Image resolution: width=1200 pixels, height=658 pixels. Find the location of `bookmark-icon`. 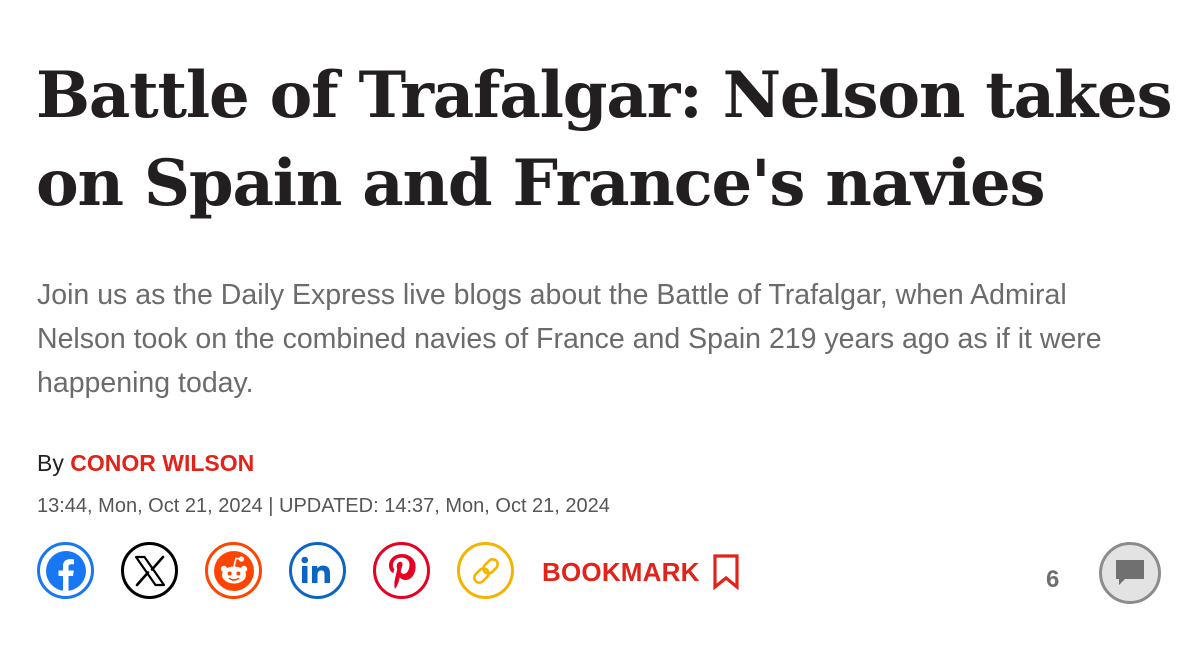

bookmark-icon is located at coordinates (725, 572).